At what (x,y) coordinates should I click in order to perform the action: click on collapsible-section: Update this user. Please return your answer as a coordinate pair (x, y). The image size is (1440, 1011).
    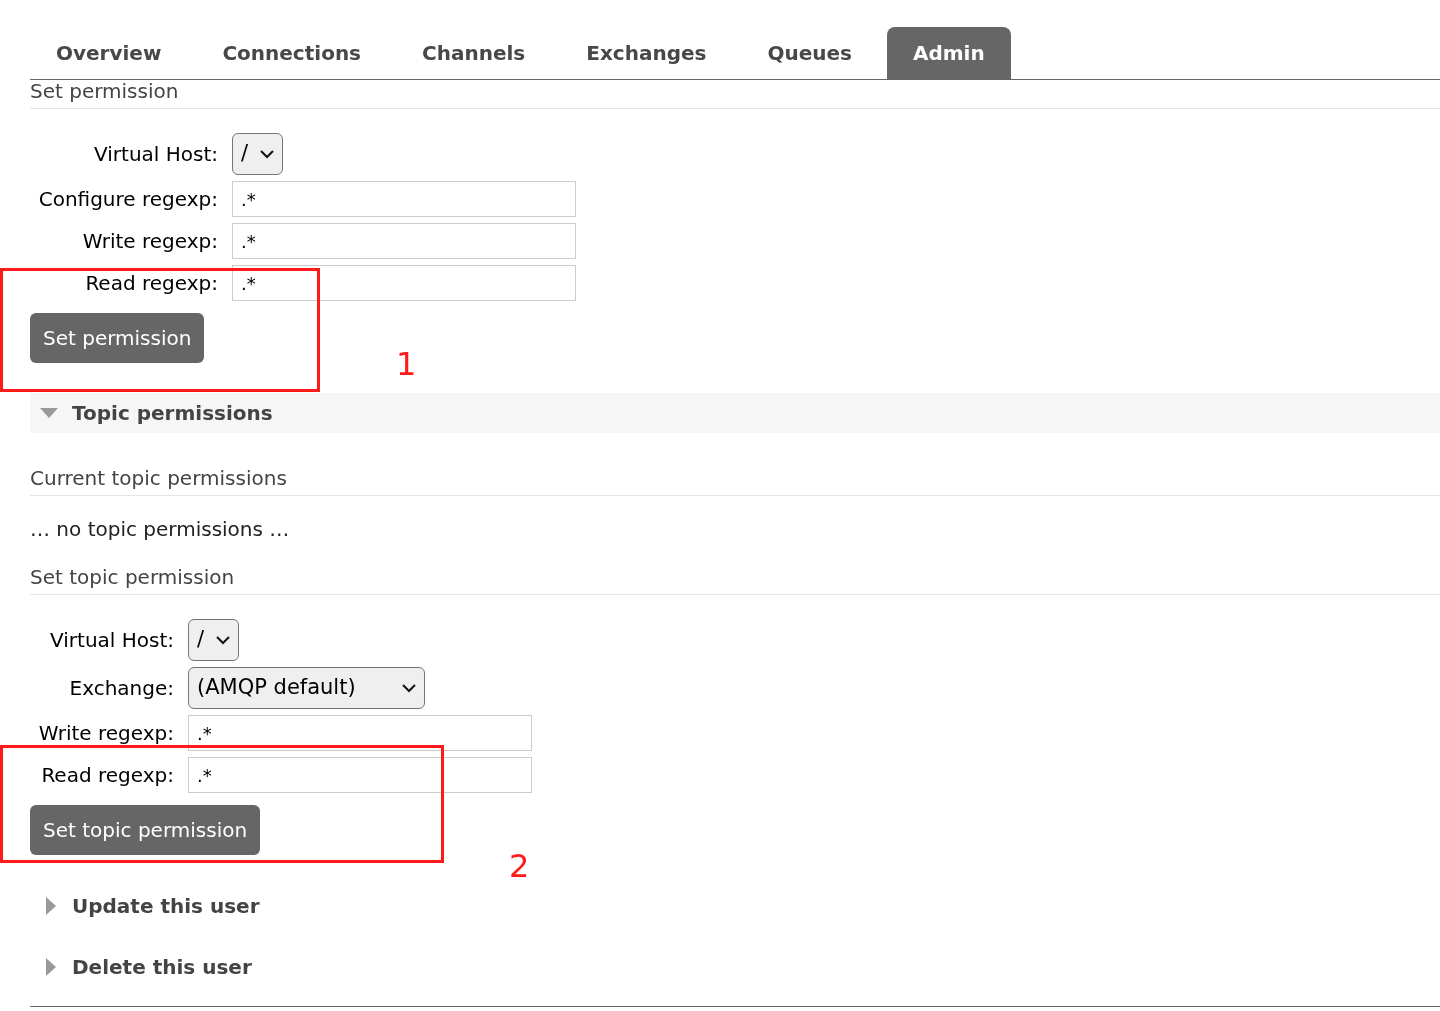
    Looking at the image, I should click on (735, 906).